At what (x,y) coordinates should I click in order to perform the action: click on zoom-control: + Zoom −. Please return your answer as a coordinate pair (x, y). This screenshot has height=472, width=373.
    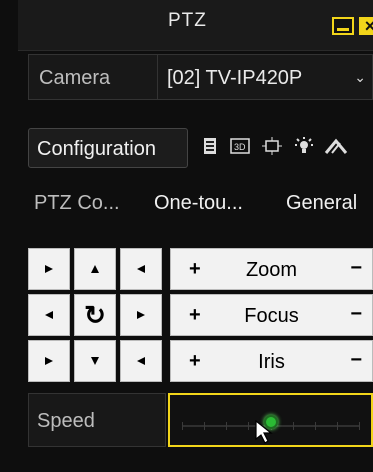
    Looking at the image, I should click on (271, 269).